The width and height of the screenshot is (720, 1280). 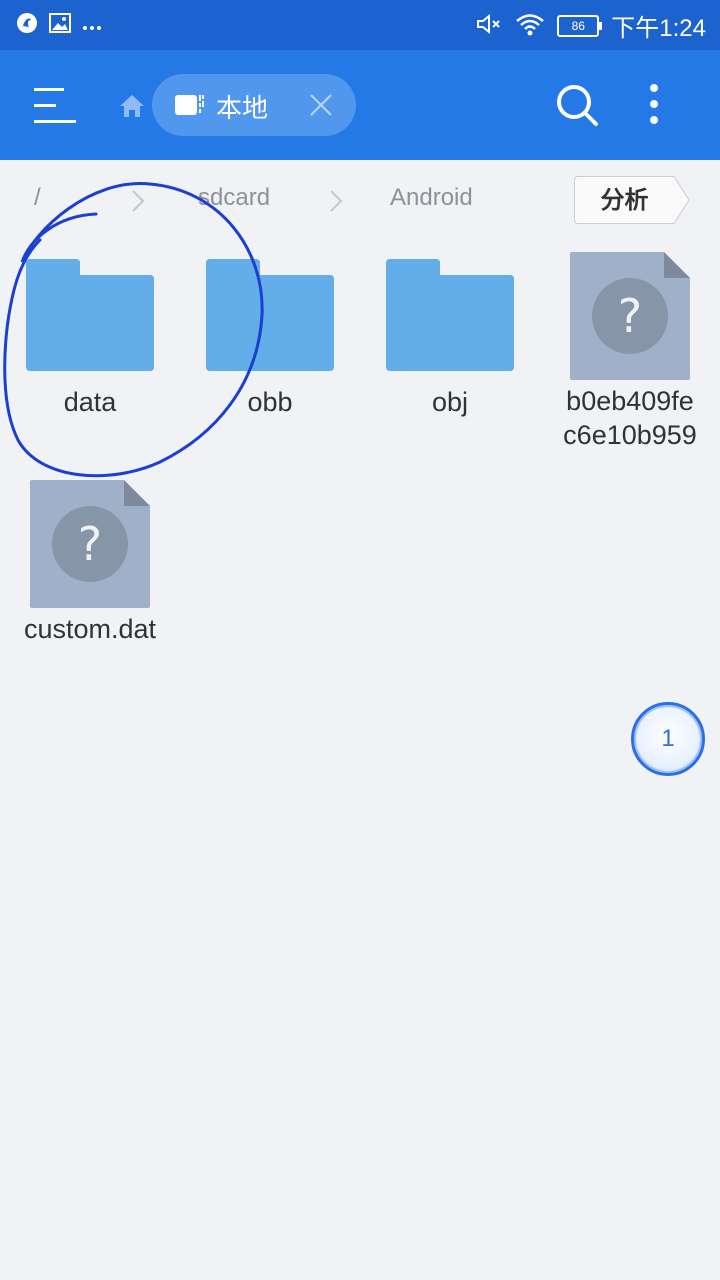 What do you see at coordinates (242, 109) in the screenshot?
I see `location-label: 本地` at bounding box center [242, 109].